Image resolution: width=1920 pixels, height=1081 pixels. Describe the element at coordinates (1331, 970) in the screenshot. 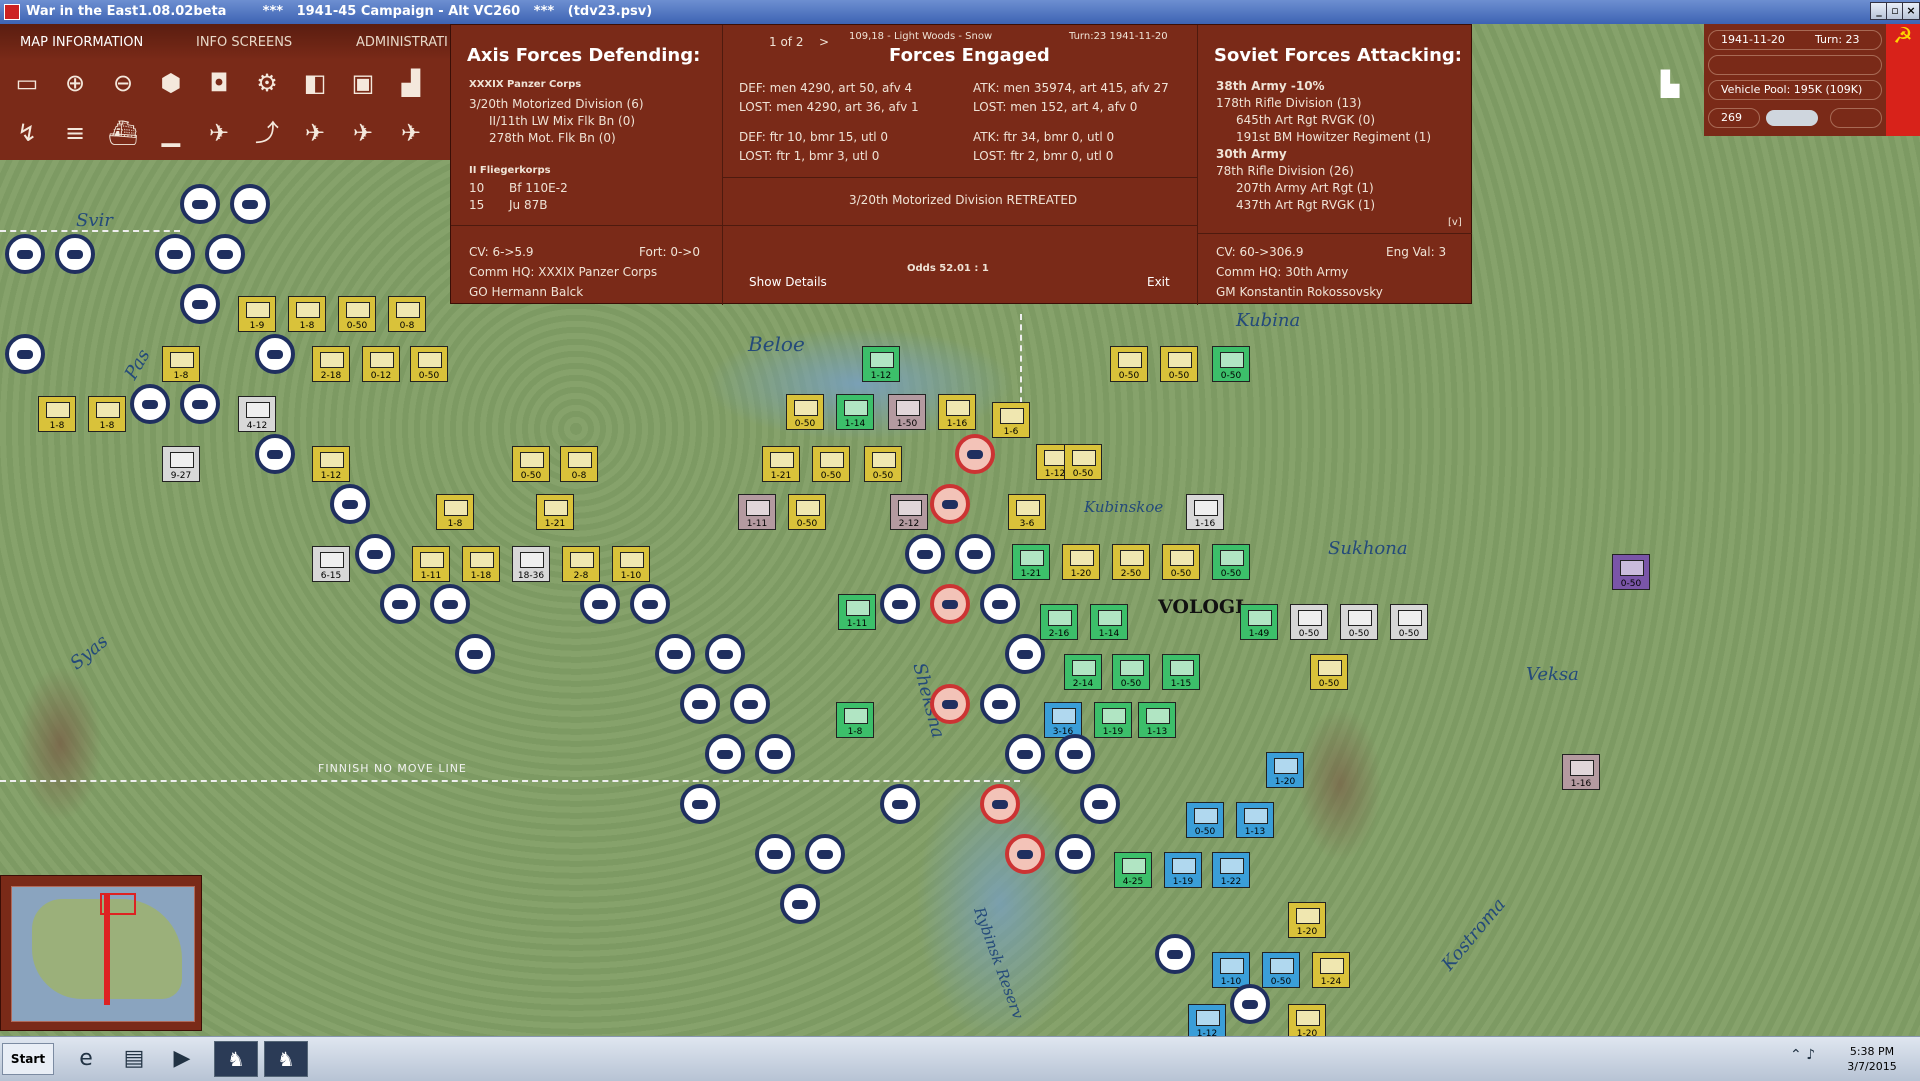

I see `unit-counter: 1-24` at that location.